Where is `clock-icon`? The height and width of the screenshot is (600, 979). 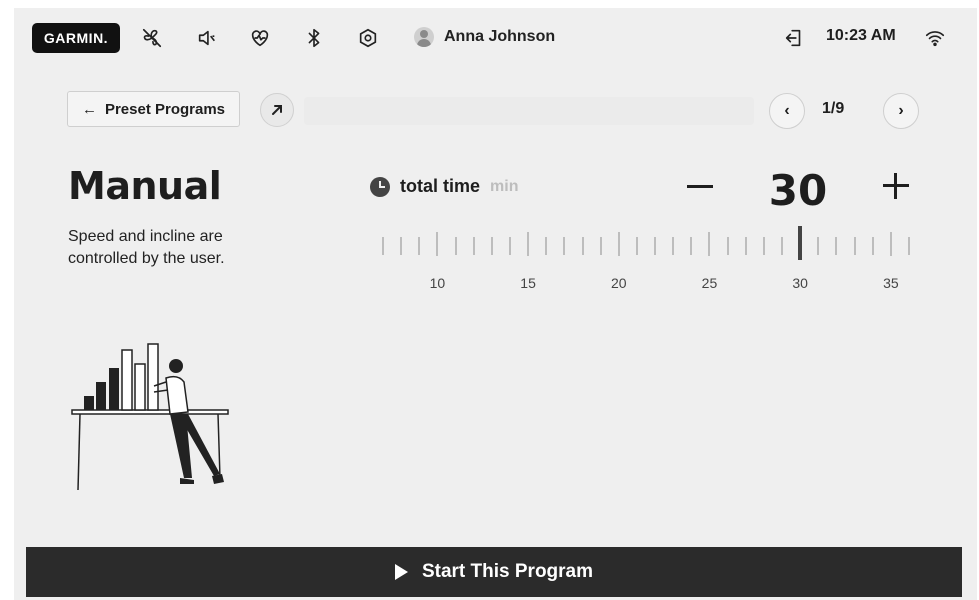
clock-icon is located at coordinates (380, 186).